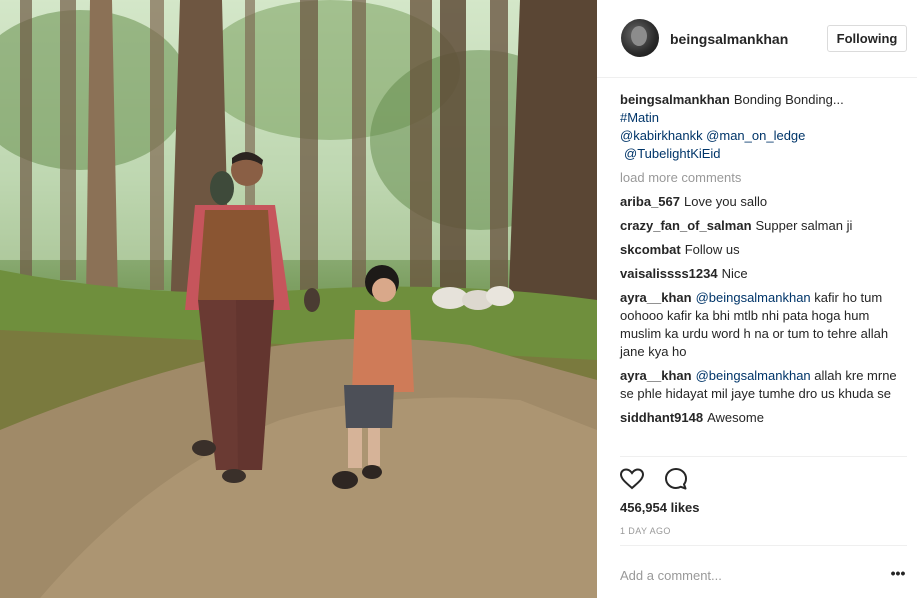  What do you see at coordinates (760, 118) in the screenshot?
I see `caption-hashtag: #Matin` at bounding box center [760, 118].